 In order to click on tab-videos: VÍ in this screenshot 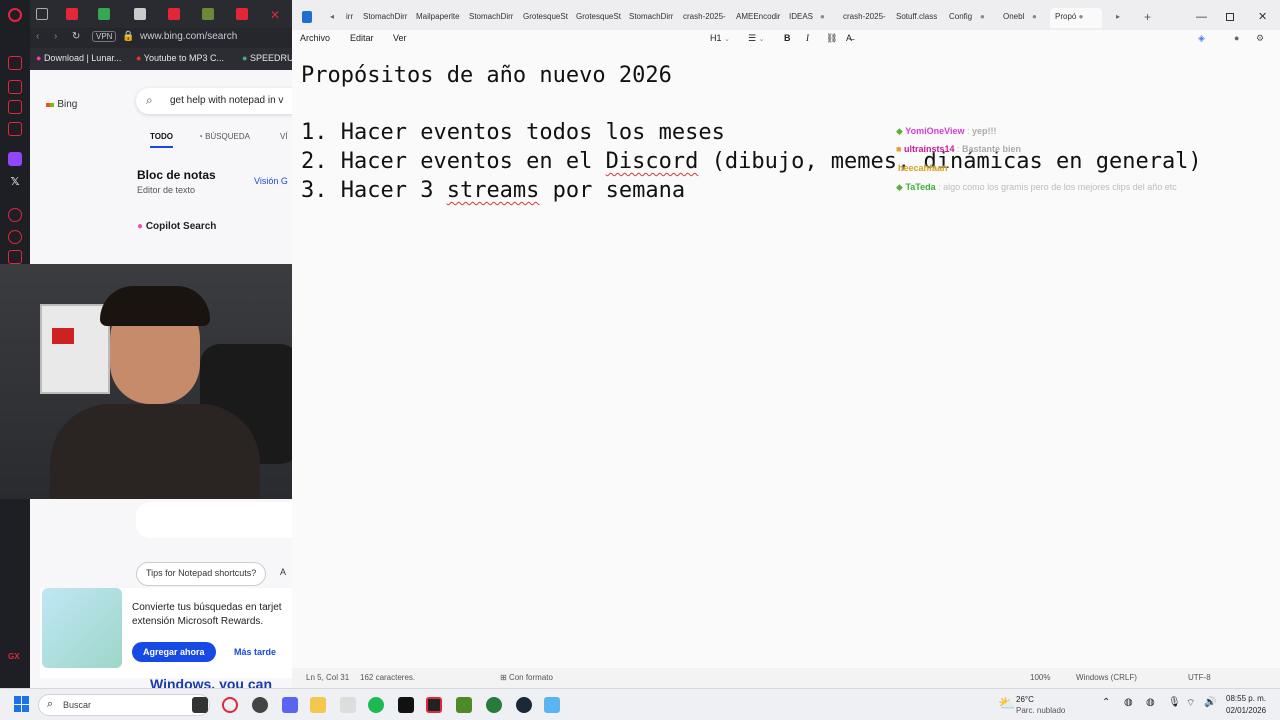, I will do `click(284, 136)`.